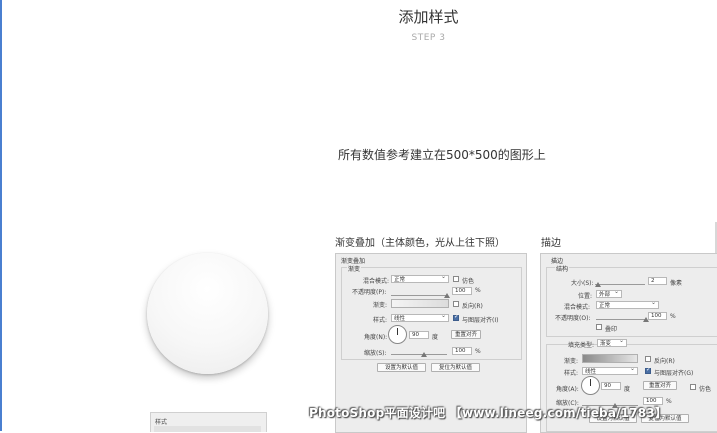 The image size is (717, 433). Describe the element at coordinates (562, 268) in the screenshot. I see `stroke-structure-title: 结构` at that location.